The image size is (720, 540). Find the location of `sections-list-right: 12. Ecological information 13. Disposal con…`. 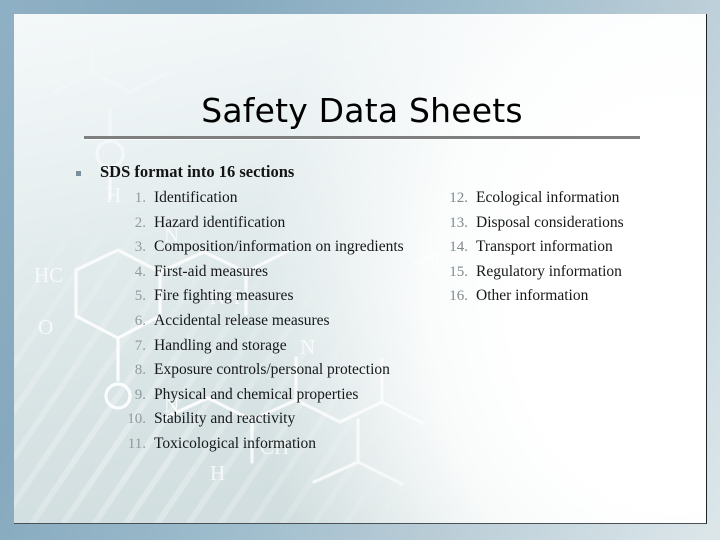

sections-list-right: 12. Ecological information 13. Disposal con… is located at coordinates (534, 250).